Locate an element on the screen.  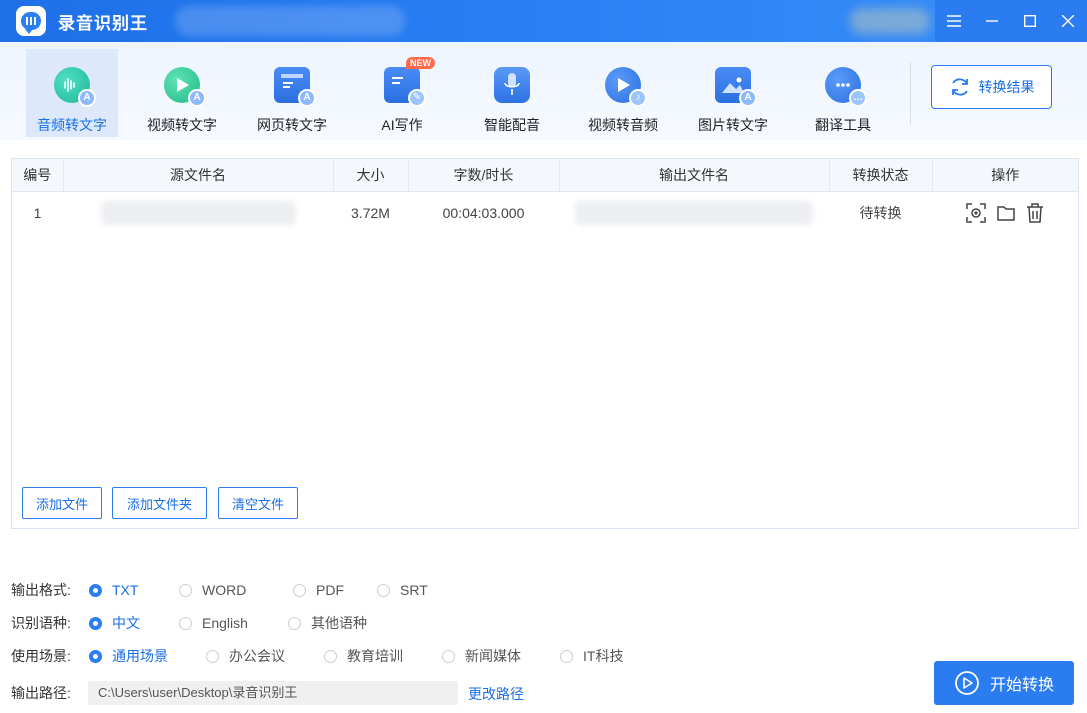
language-radio-other: 其他语种 is located at coordinates (338, 623).